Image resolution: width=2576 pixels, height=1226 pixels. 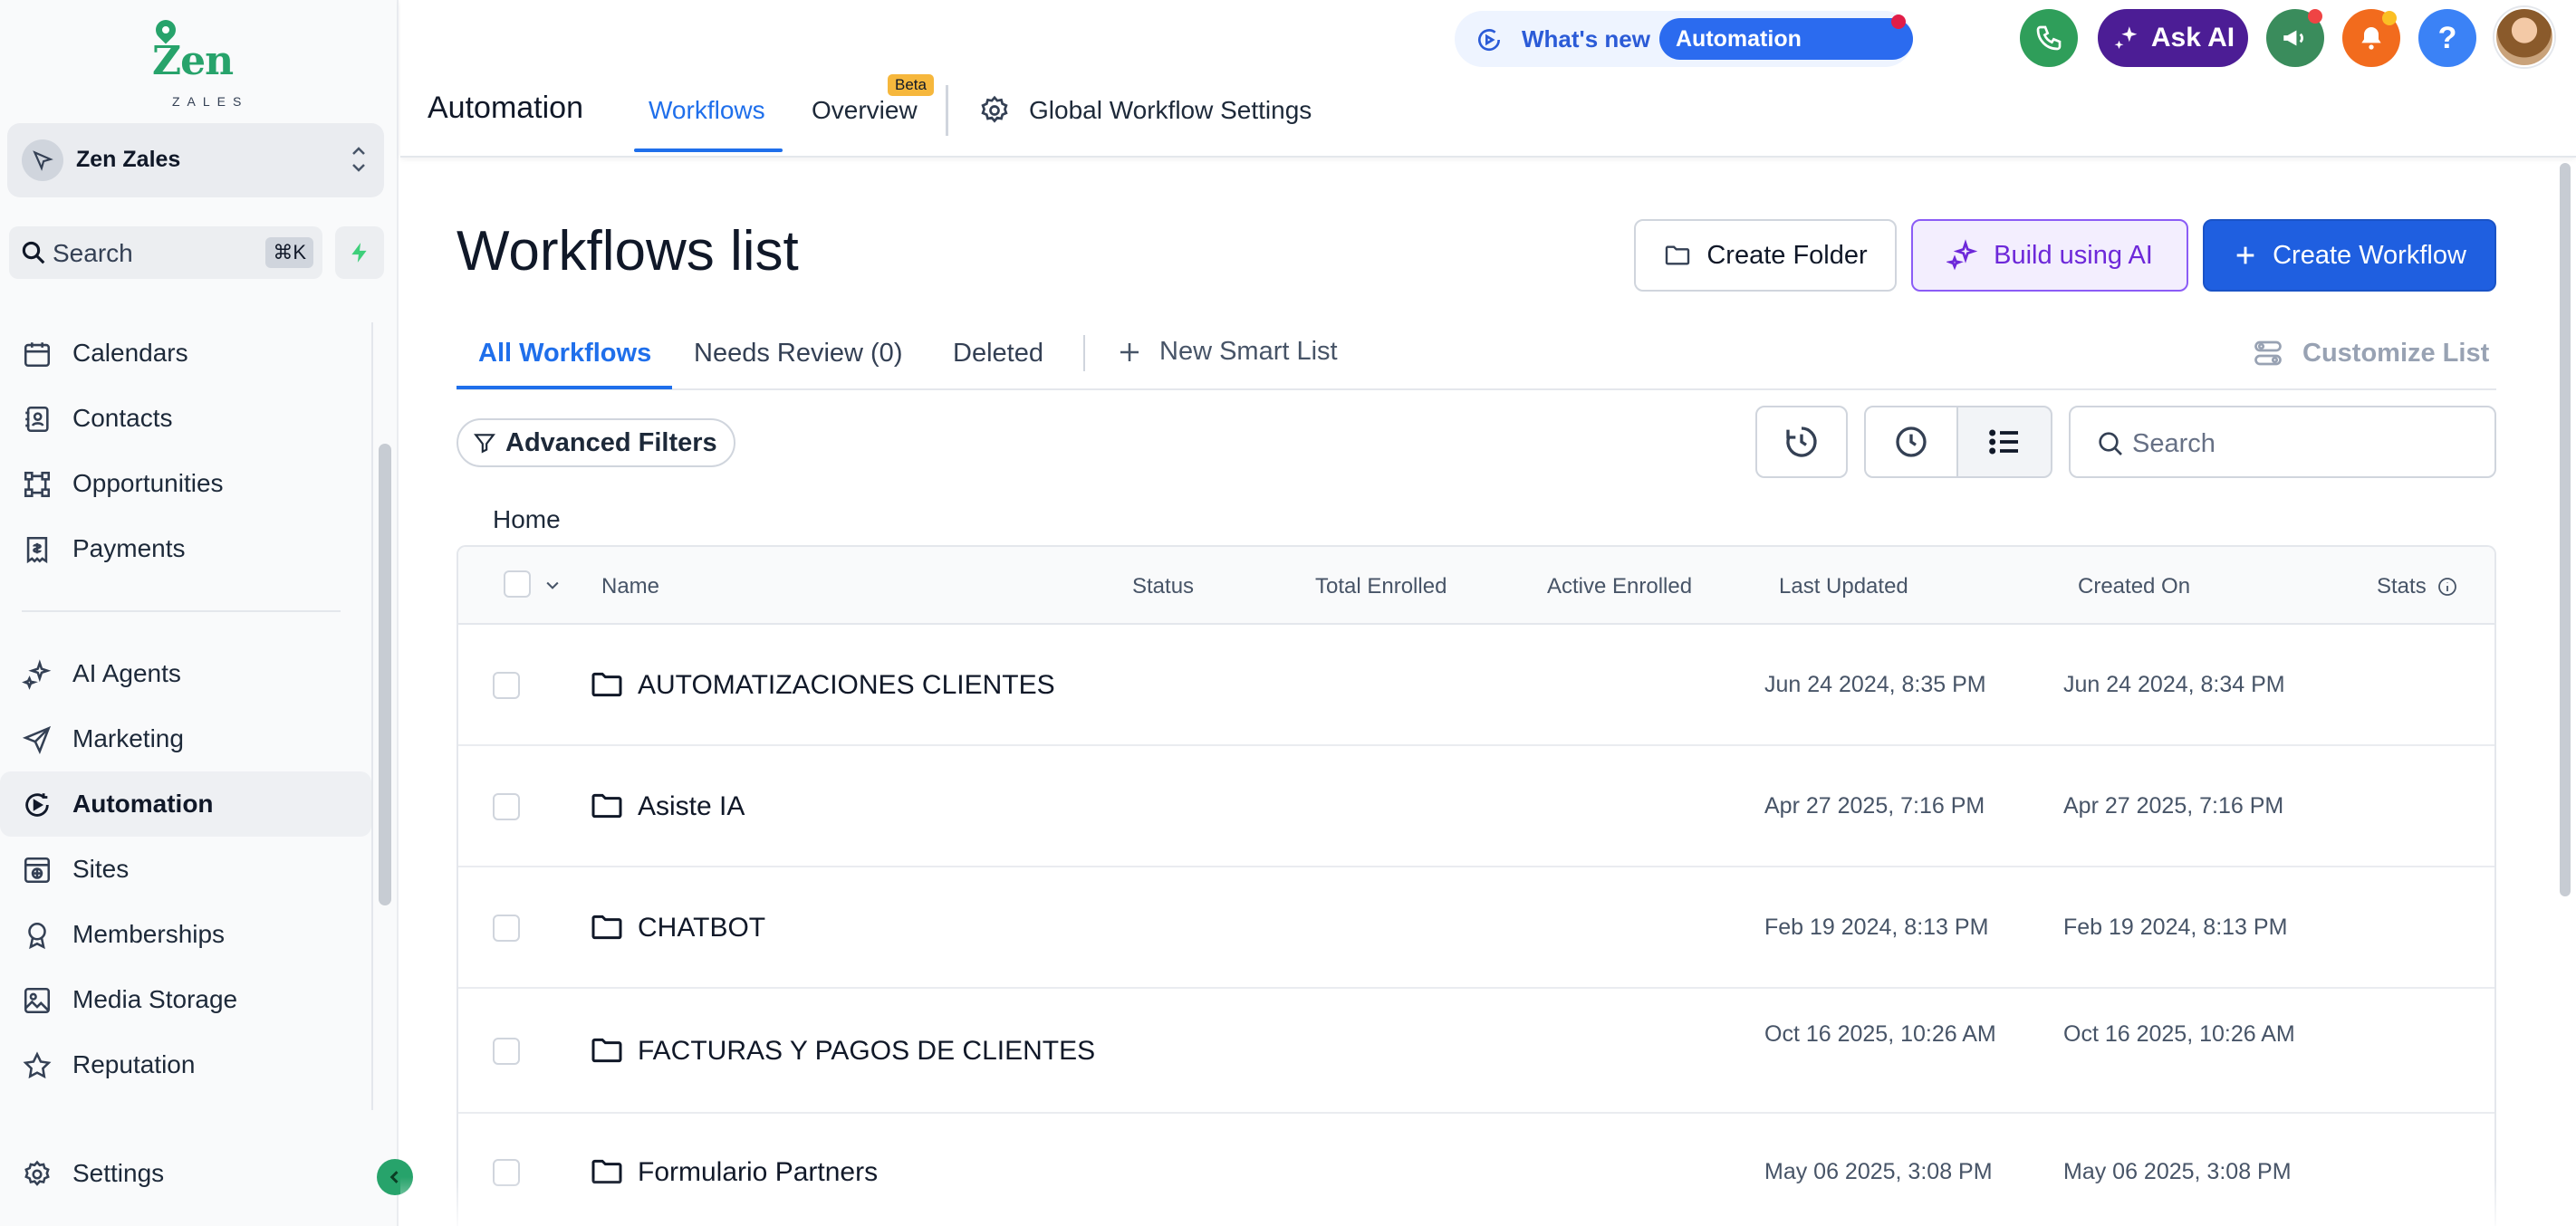 What do you see at coordinates (1786, 56) in the screenshot?
I see `automation-updates-pill: Automation Updates` at bounding box center [1786, 56].